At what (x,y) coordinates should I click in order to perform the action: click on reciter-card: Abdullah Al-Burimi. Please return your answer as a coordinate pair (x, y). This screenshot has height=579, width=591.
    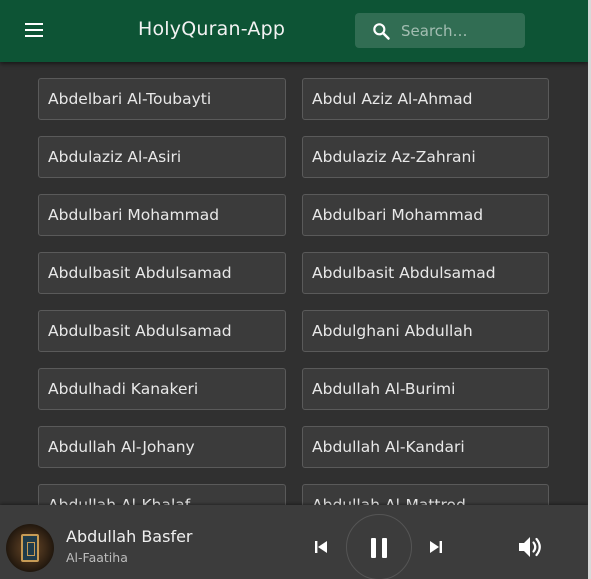
    Looking at the image, I should click on (425, 389).